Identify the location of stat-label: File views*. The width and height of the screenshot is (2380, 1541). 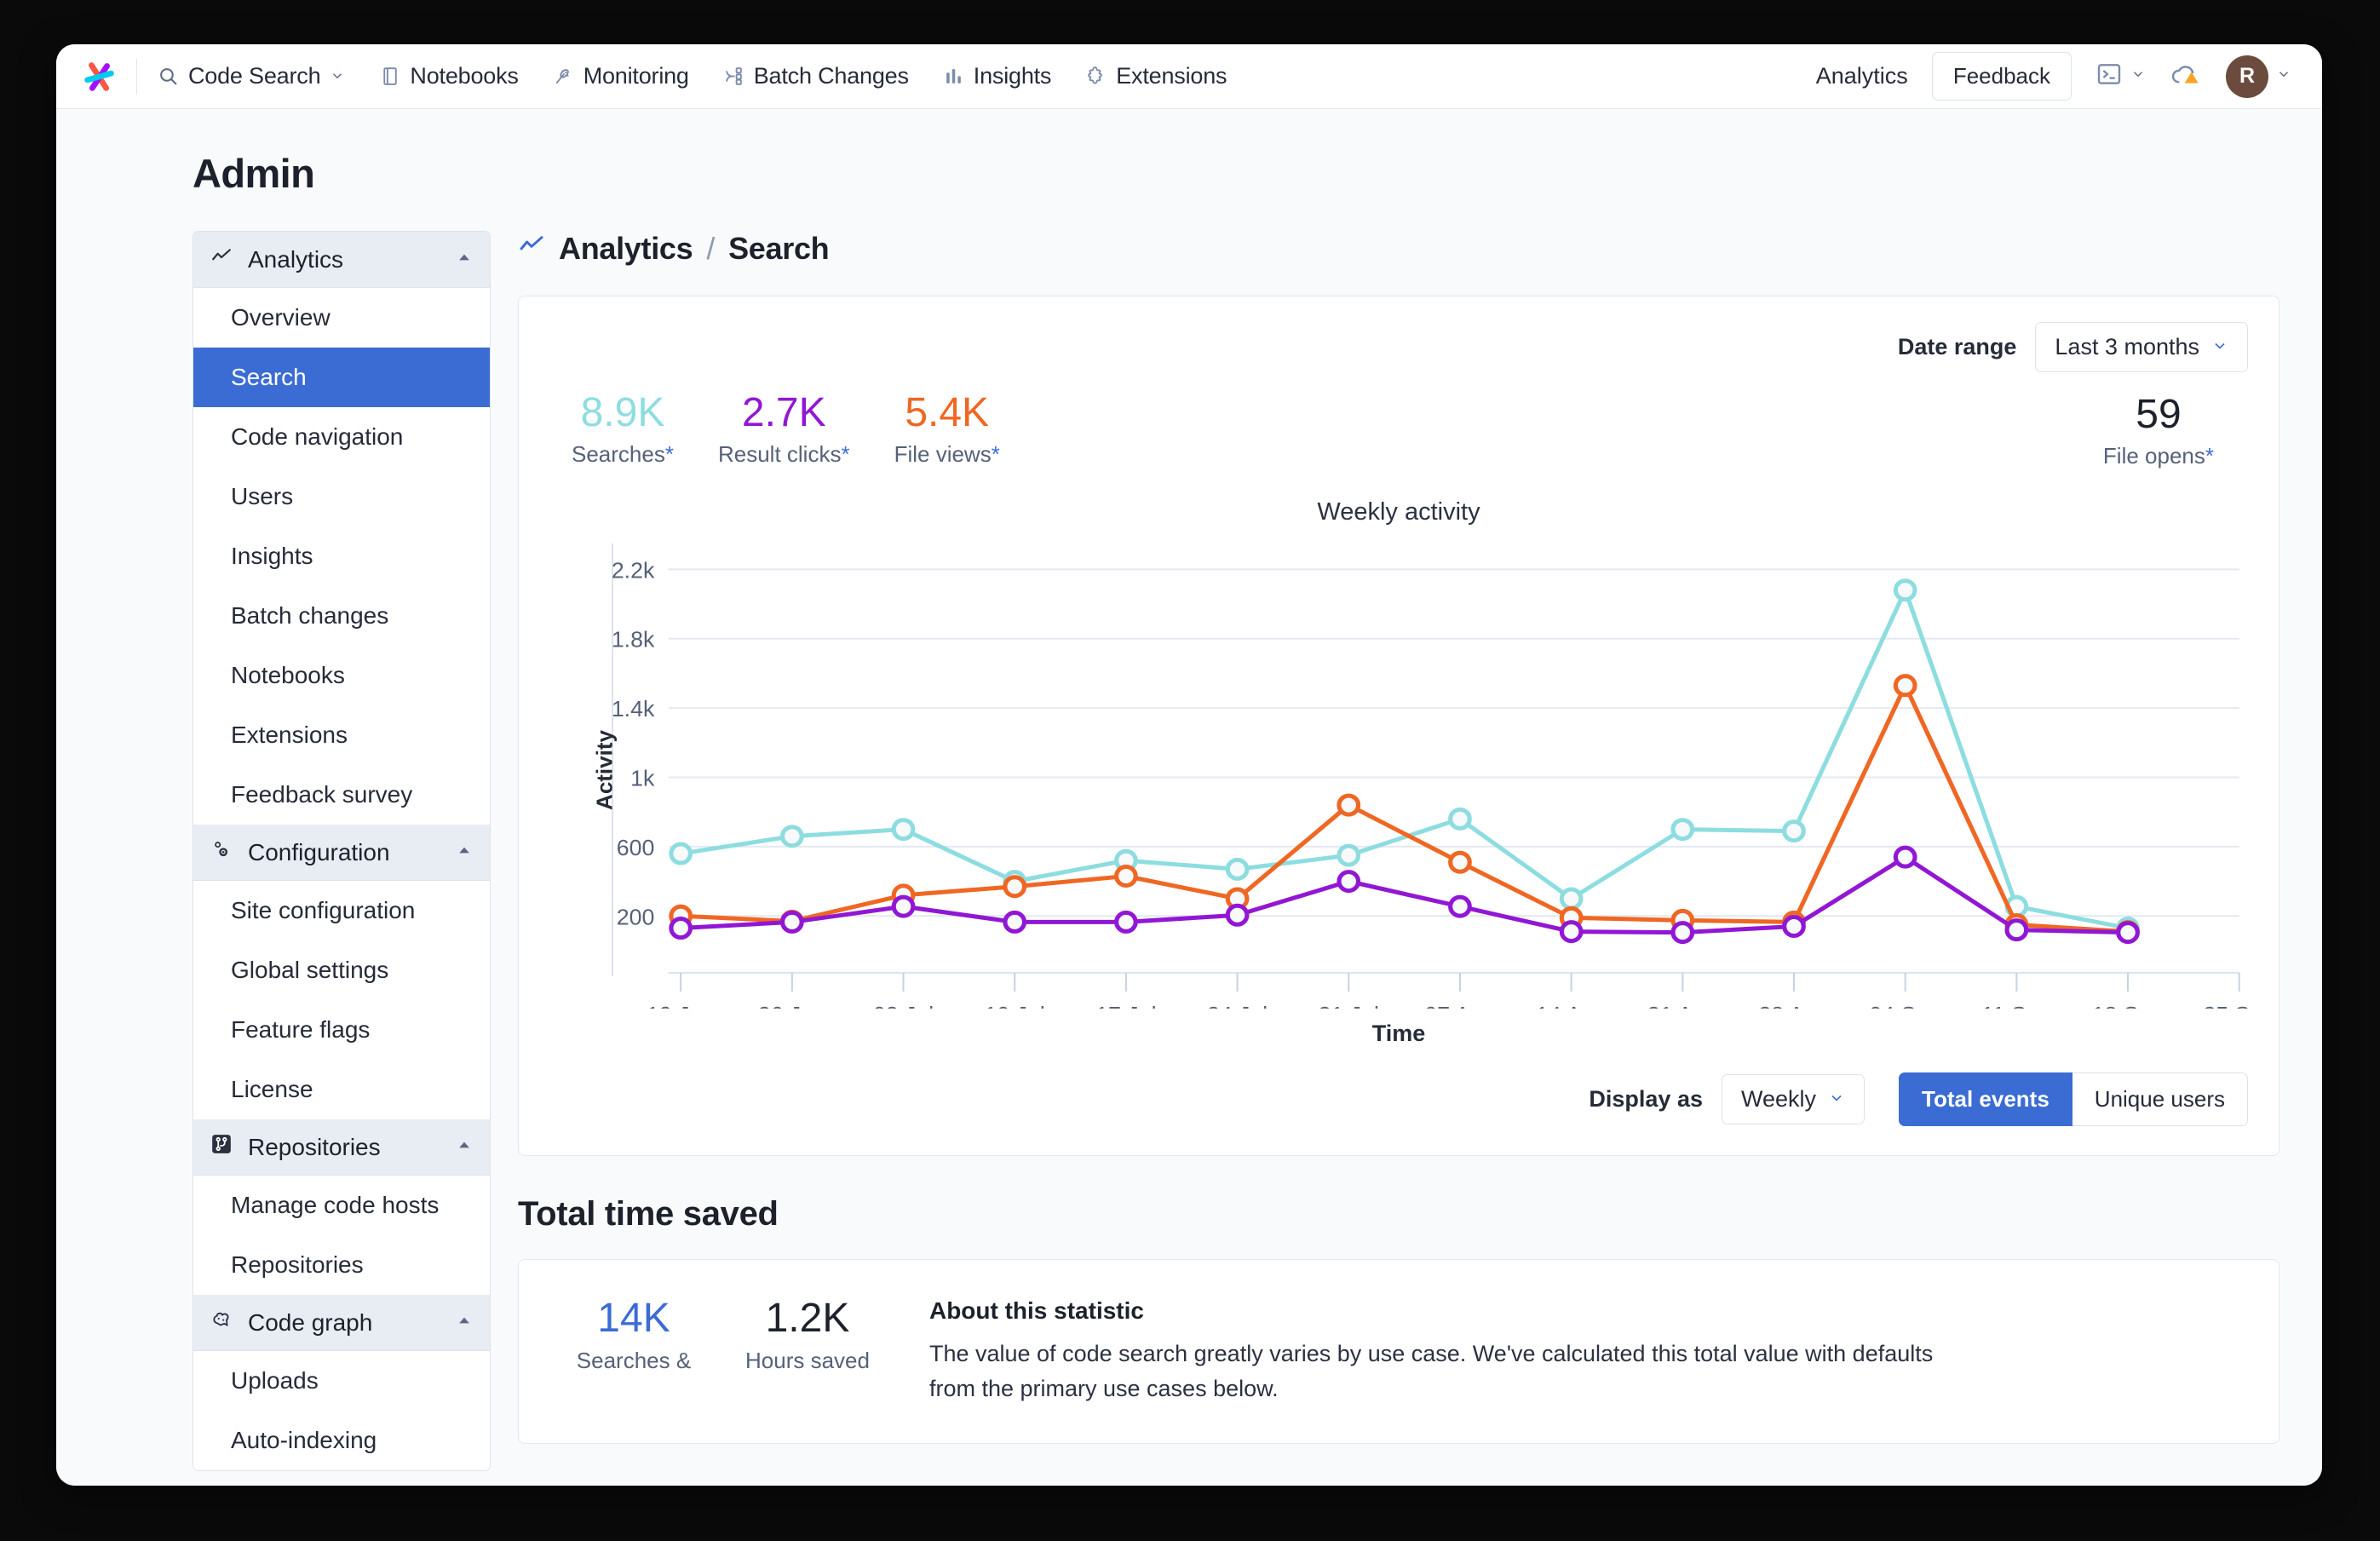
(947, 454).